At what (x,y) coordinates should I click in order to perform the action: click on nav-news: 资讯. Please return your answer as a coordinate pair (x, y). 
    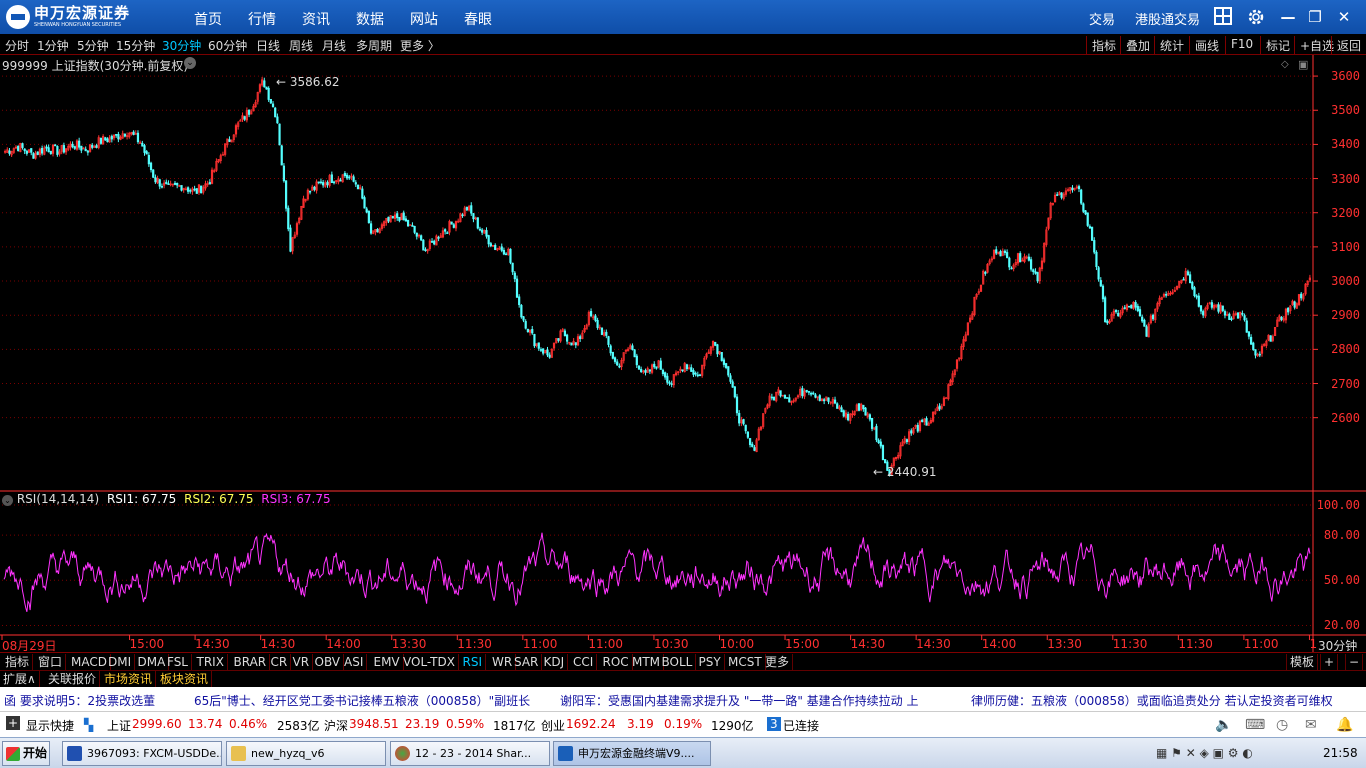
    Looking at the image, I should click on (316, 19).